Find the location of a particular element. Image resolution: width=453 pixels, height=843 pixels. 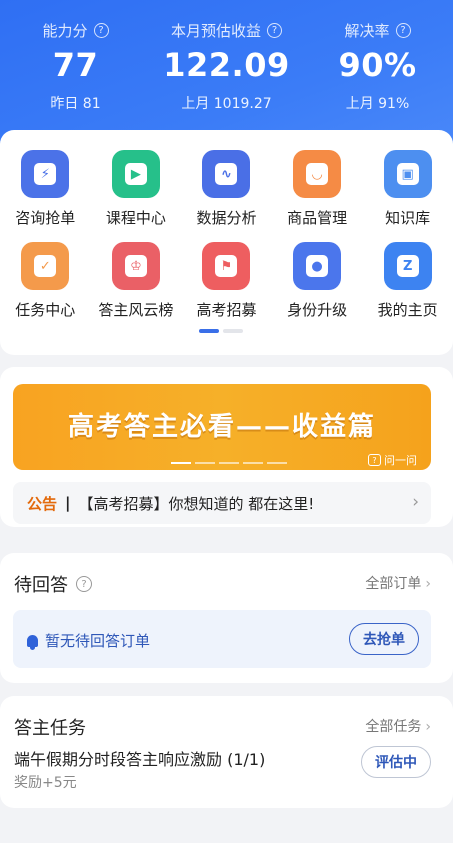

wenyiwen-badge: ? 问一问 is located at coordinates (392, 460).